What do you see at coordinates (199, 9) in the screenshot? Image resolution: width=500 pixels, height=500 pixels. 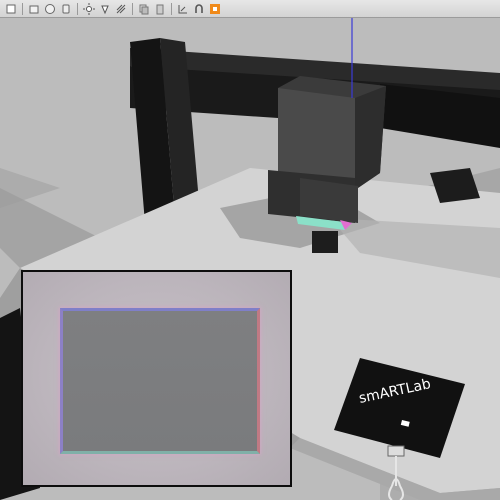 I see `magnet-icon` at bounding box center [199, 9].